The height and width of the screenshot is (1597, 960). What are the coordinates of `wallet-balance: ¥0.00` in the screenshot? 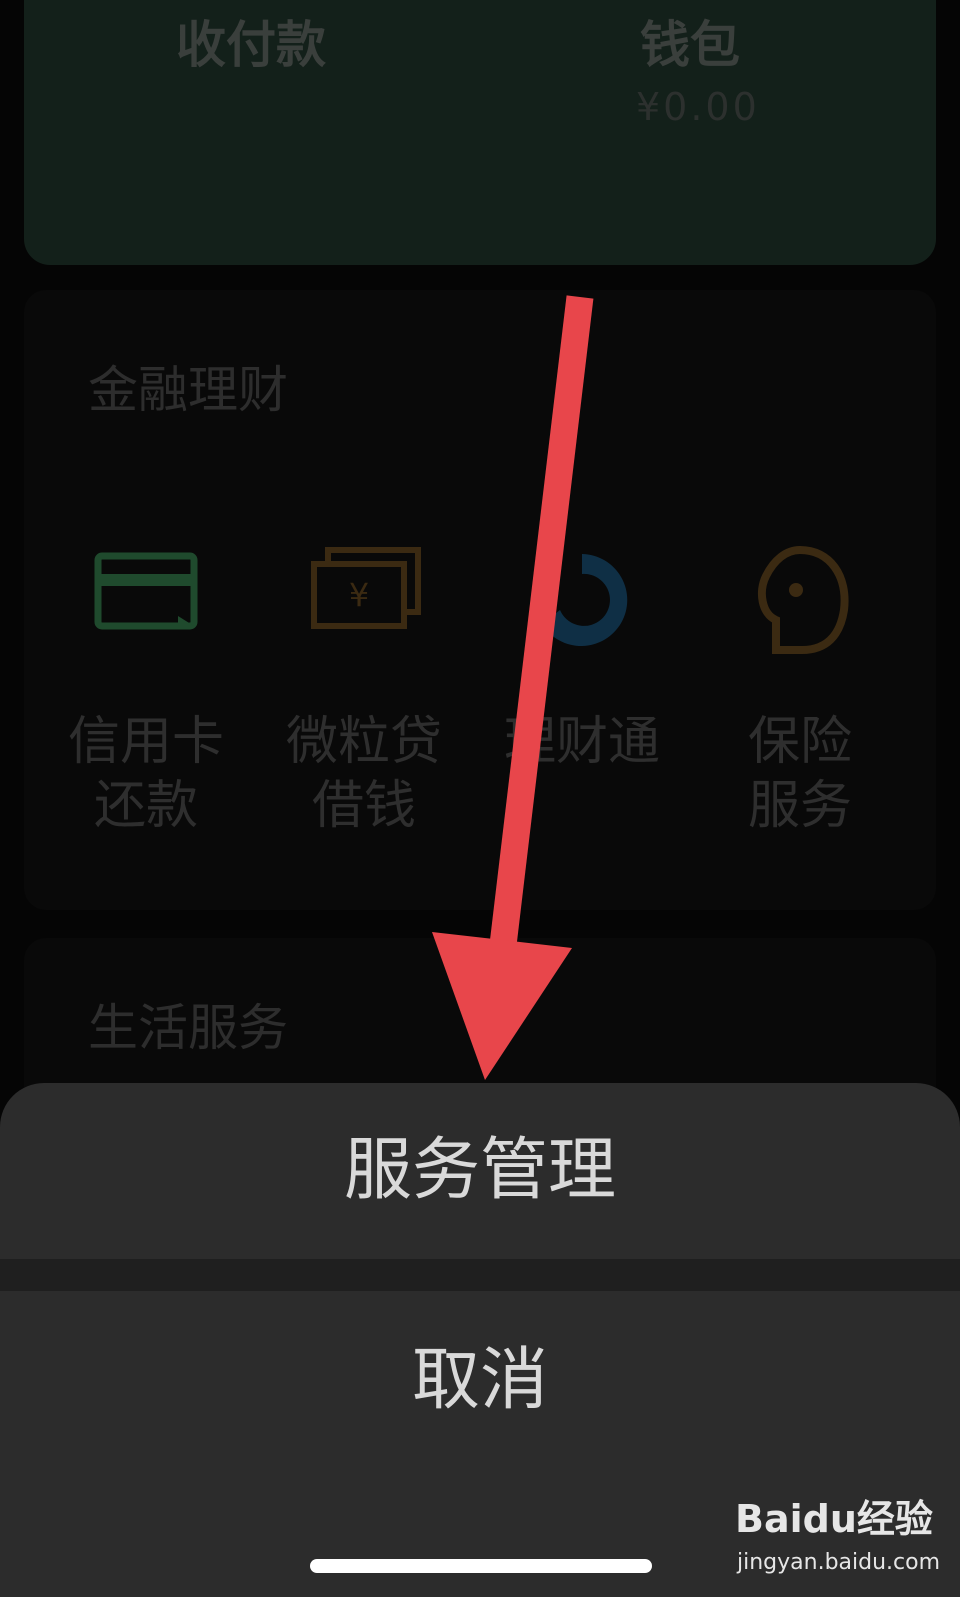 It's located at (698, 107).